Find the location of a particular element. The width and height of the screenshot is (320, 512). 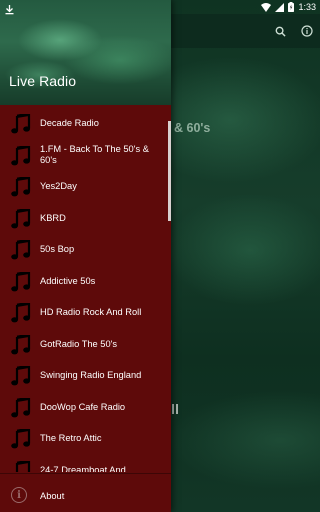

info-button is located at coordinates (306, 31).